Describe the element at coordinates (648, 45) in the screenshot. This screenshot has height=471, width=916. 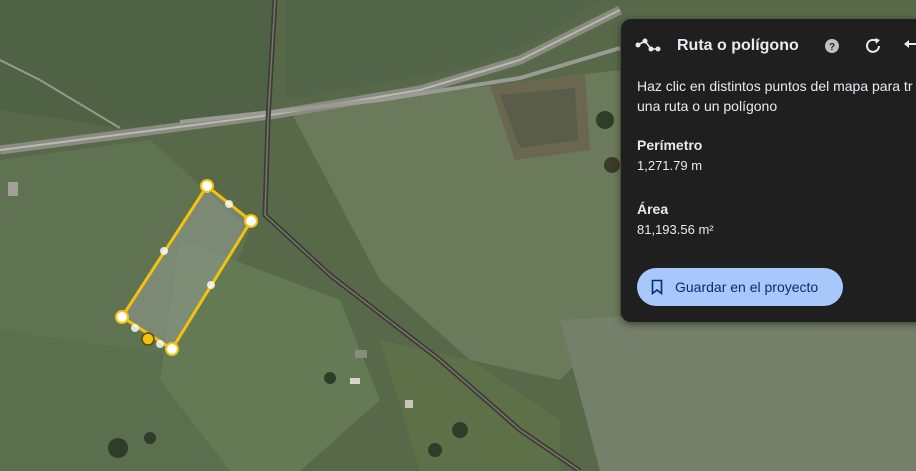
I see `route-icon` at that location.